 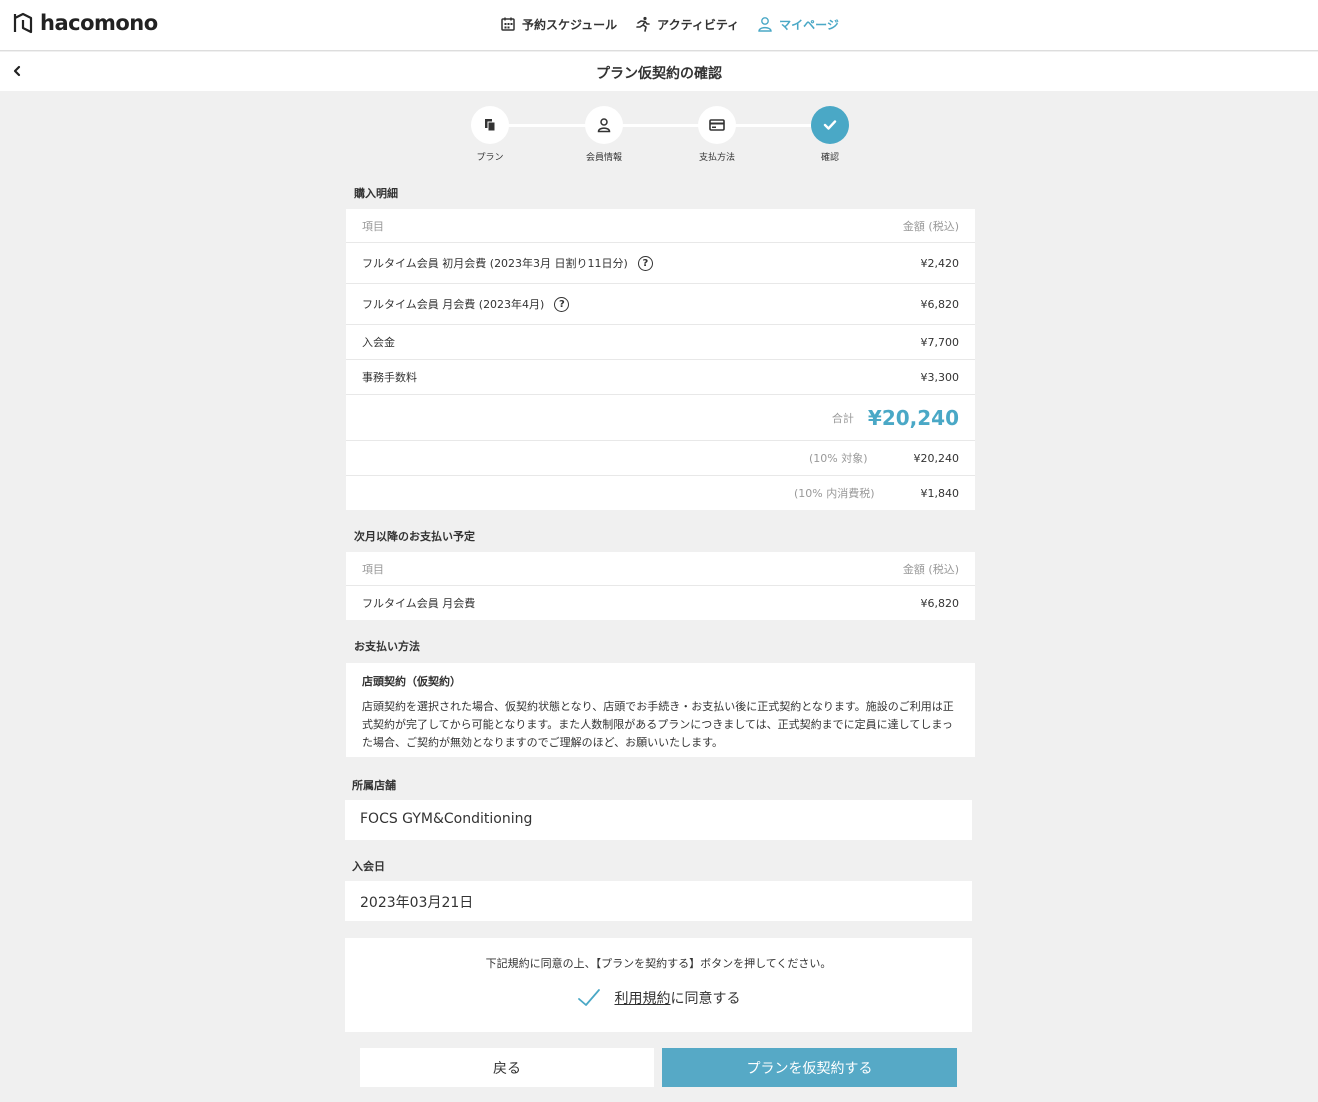 I want to click on submit-plan-button: プランを仮契約する, so click(x=809, y=1067).